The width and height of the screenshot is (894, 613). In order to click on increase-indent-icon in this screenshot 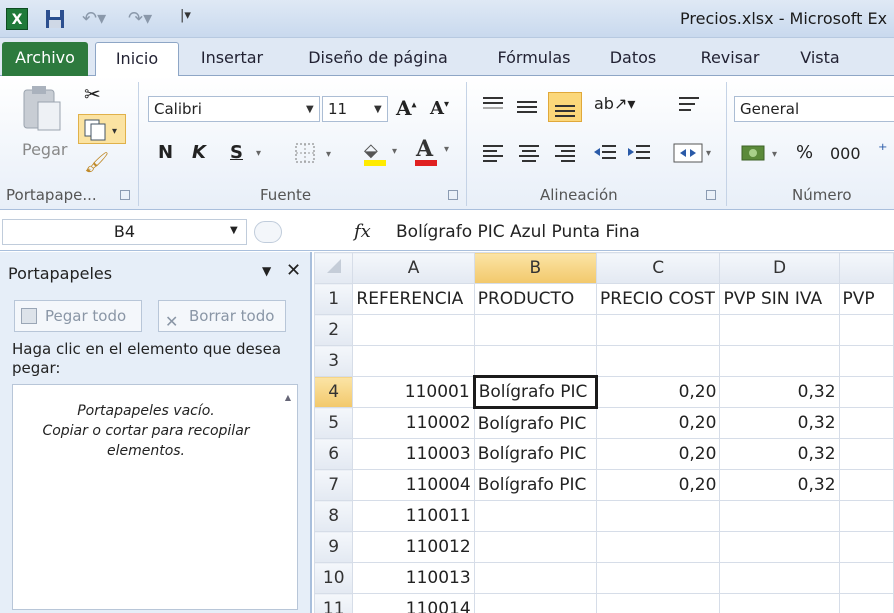, I will do `click(639, 155)`.